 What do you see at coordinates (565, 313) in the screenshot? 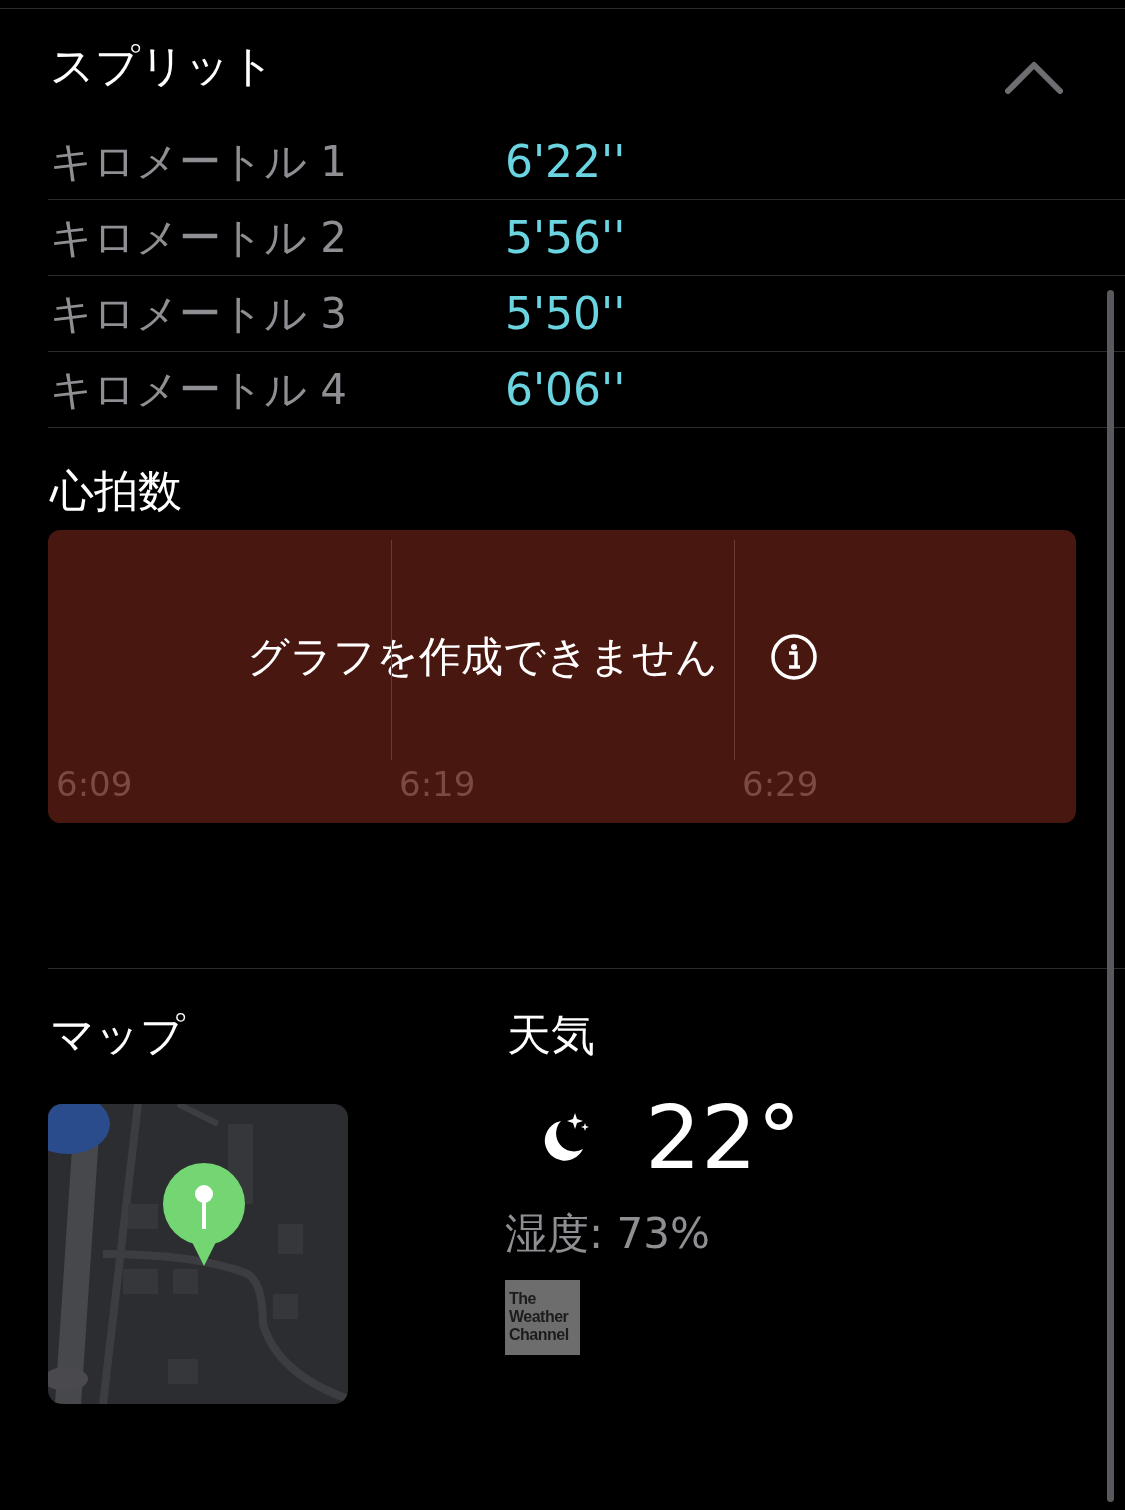
I see `split-pace: 5'50''` at bounding box center [565, 313].